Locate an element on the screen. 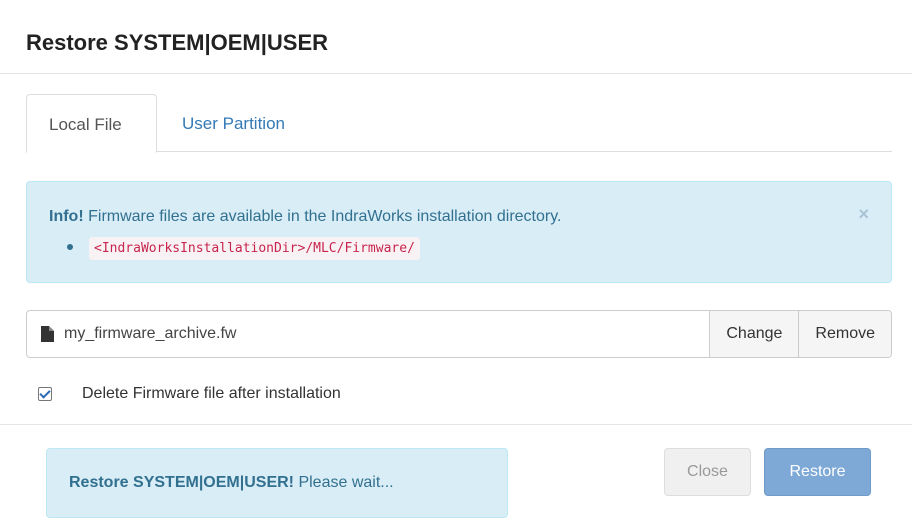 The image size is (912, 520). file-display: my_firmware_archive.fw is located at coordinates (368, 334).